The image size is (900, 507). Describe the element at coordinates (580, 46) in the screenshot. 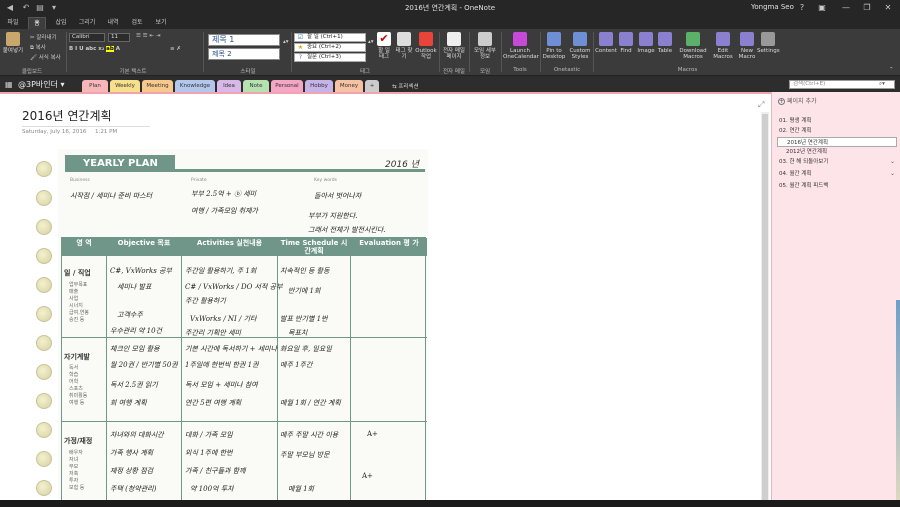

I see `custom-styles-button: Custom Styles` at that location.